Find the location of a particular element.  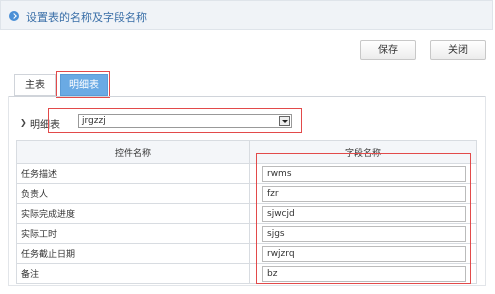

save-button: 保存 is located at coordinates (388, 50).